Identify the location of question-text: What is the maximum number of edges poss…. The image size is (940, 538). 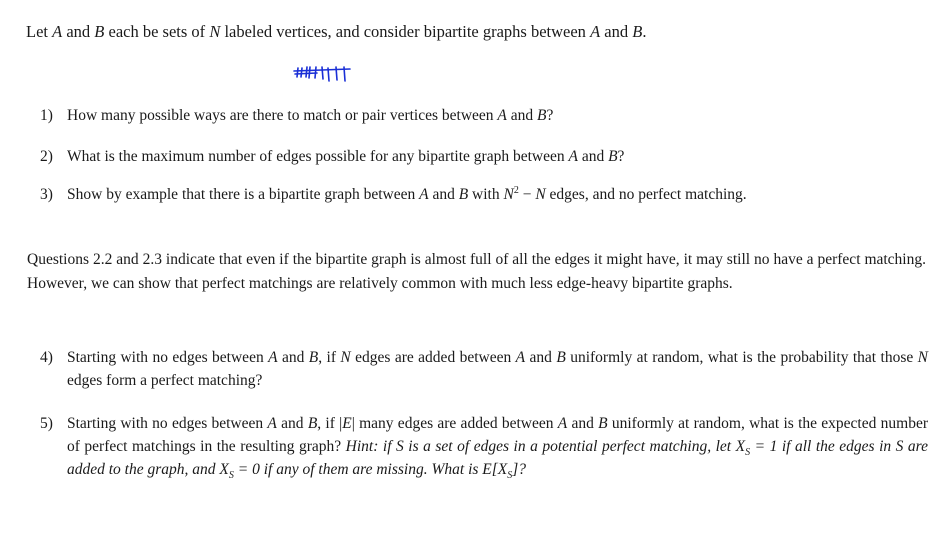
(497, 156).